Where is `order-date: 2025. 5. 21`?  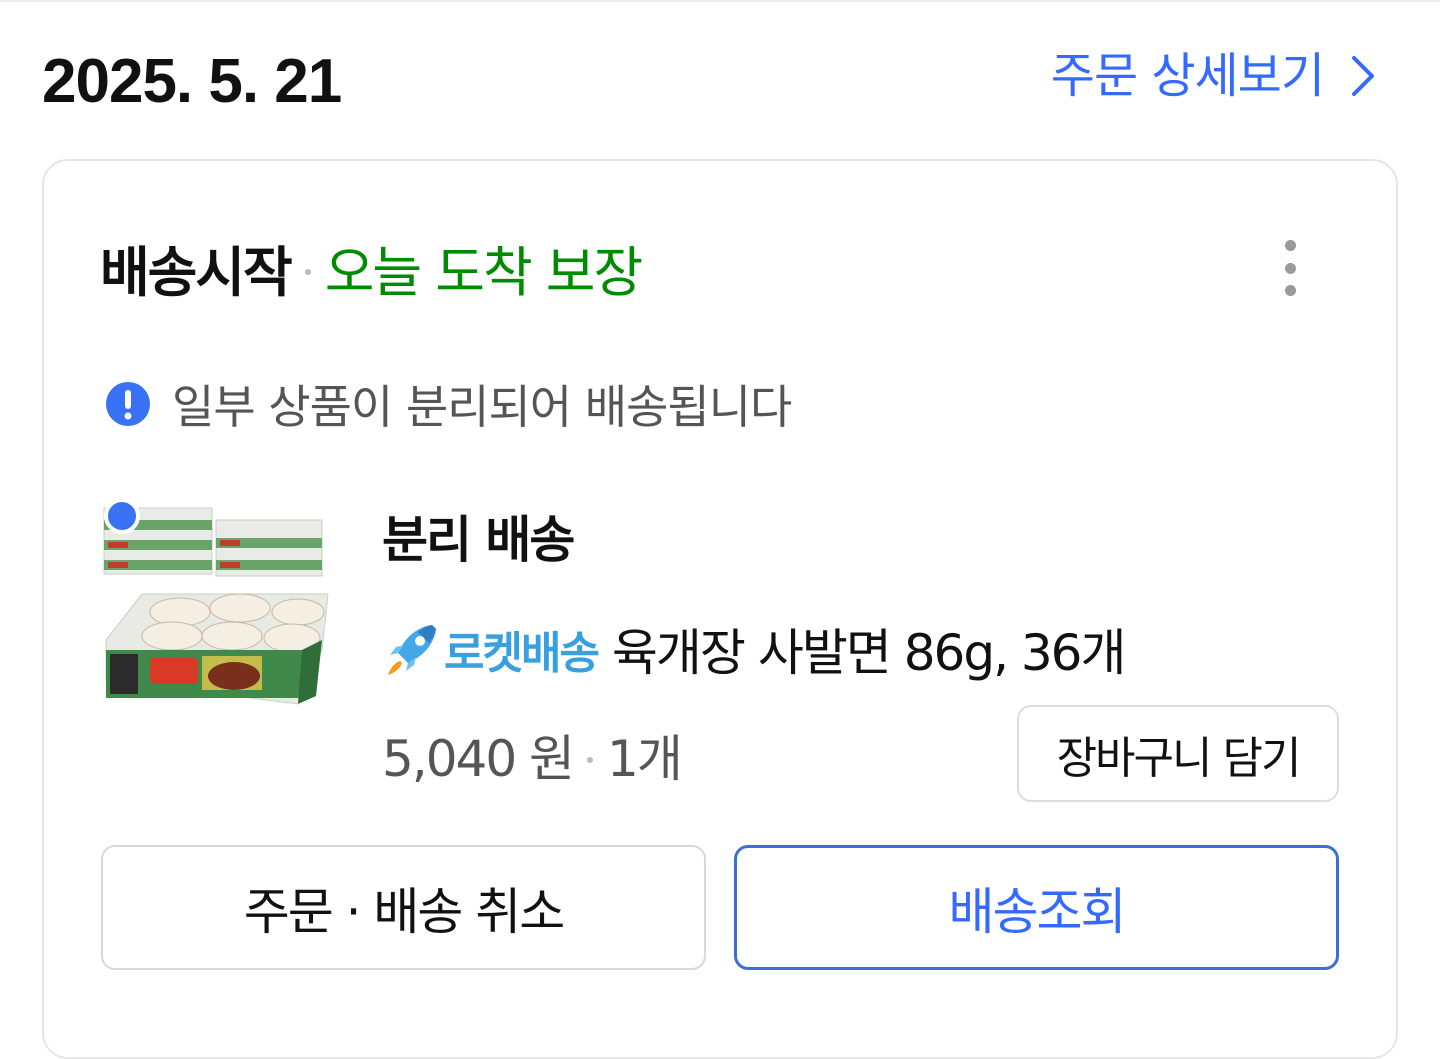
order-date: 2025. 5. 21 is located at coordinates (192, 81).